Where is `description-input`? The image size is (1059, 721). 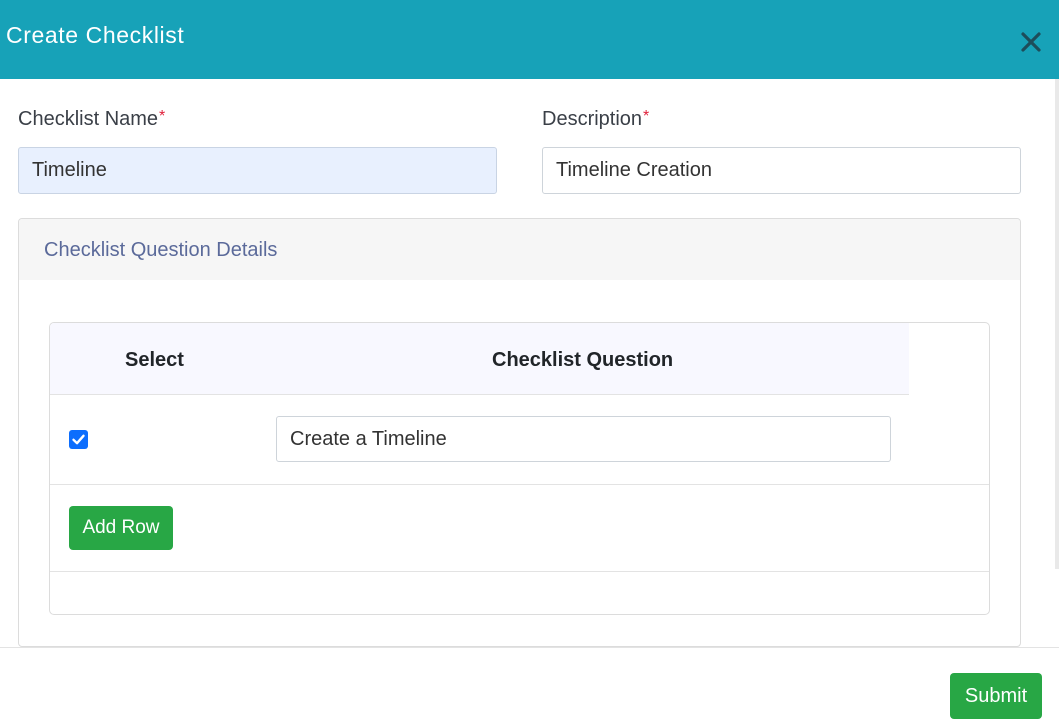 description-input is located at coordinates (781, 170).